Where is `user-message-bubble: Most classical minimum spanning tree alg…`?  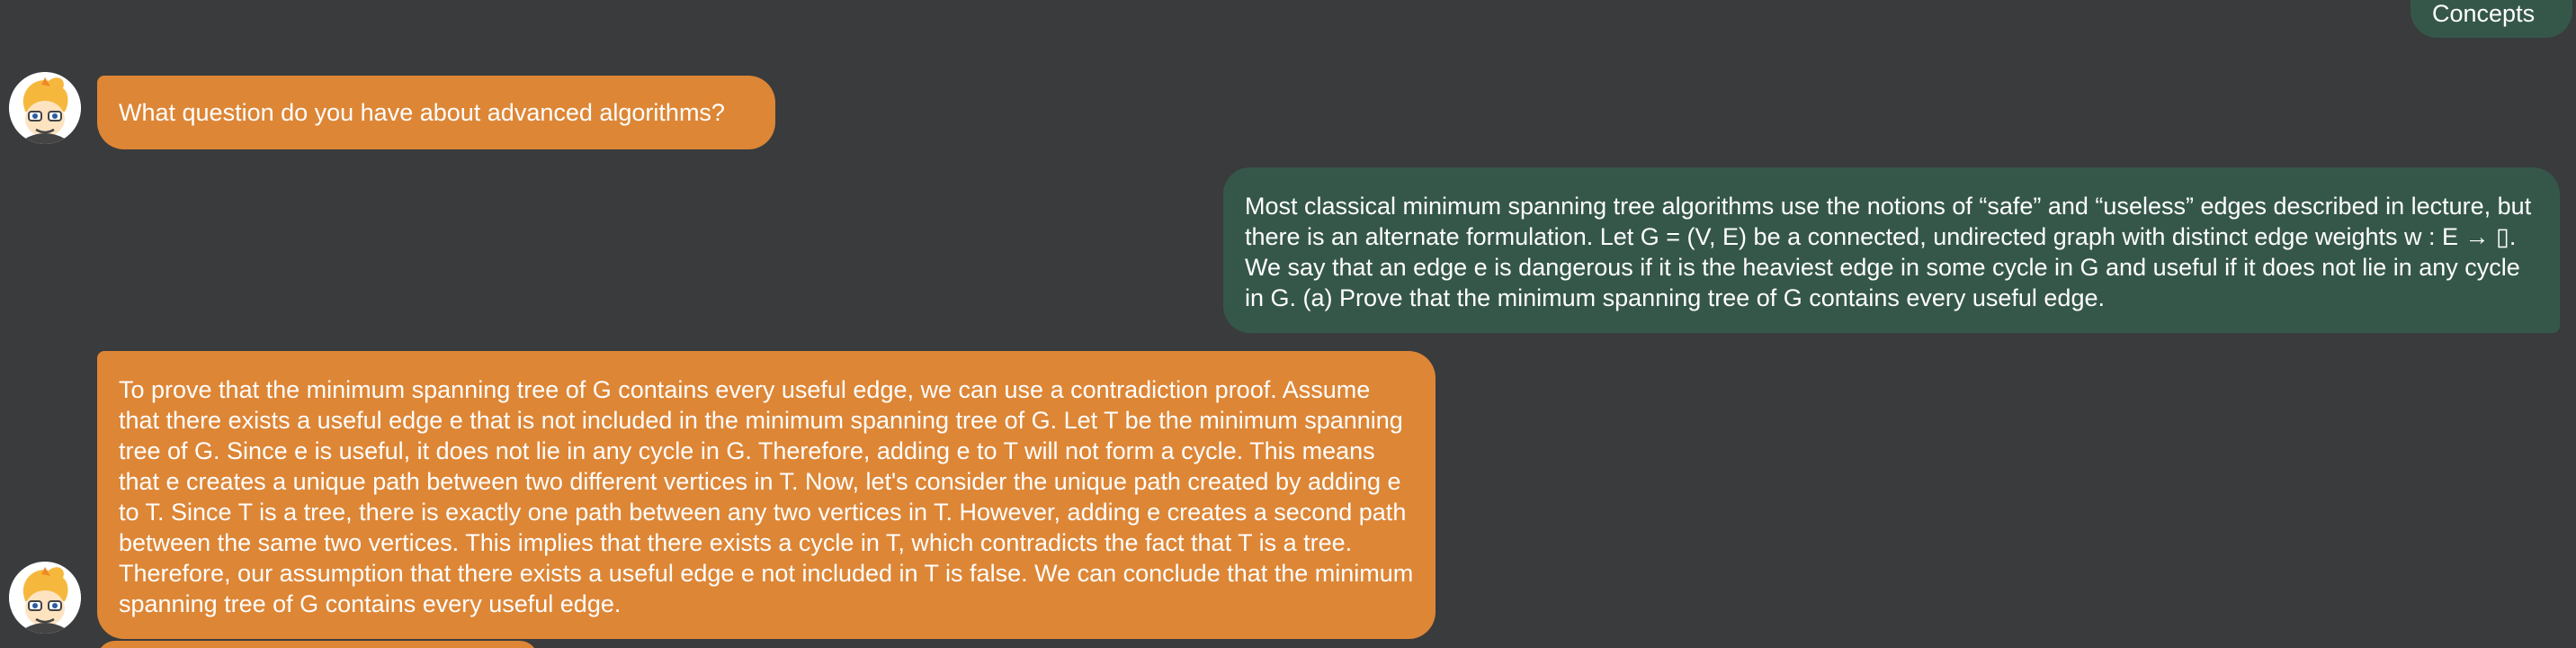
user-message-bubble: Most classical minimum spanning tree alg… is located at coordinates (1891, 250).